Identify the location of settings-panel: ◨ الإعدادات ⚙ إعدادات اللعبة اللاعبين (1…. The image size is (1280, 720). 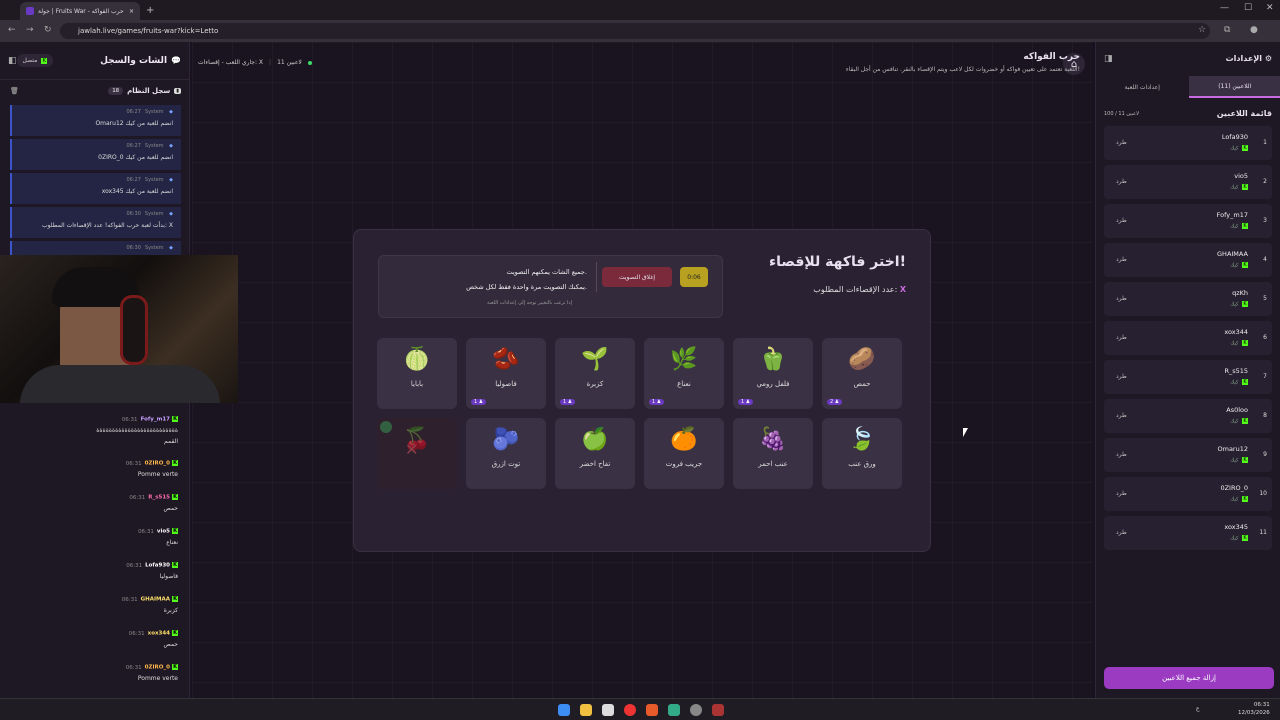
(1187, 370).